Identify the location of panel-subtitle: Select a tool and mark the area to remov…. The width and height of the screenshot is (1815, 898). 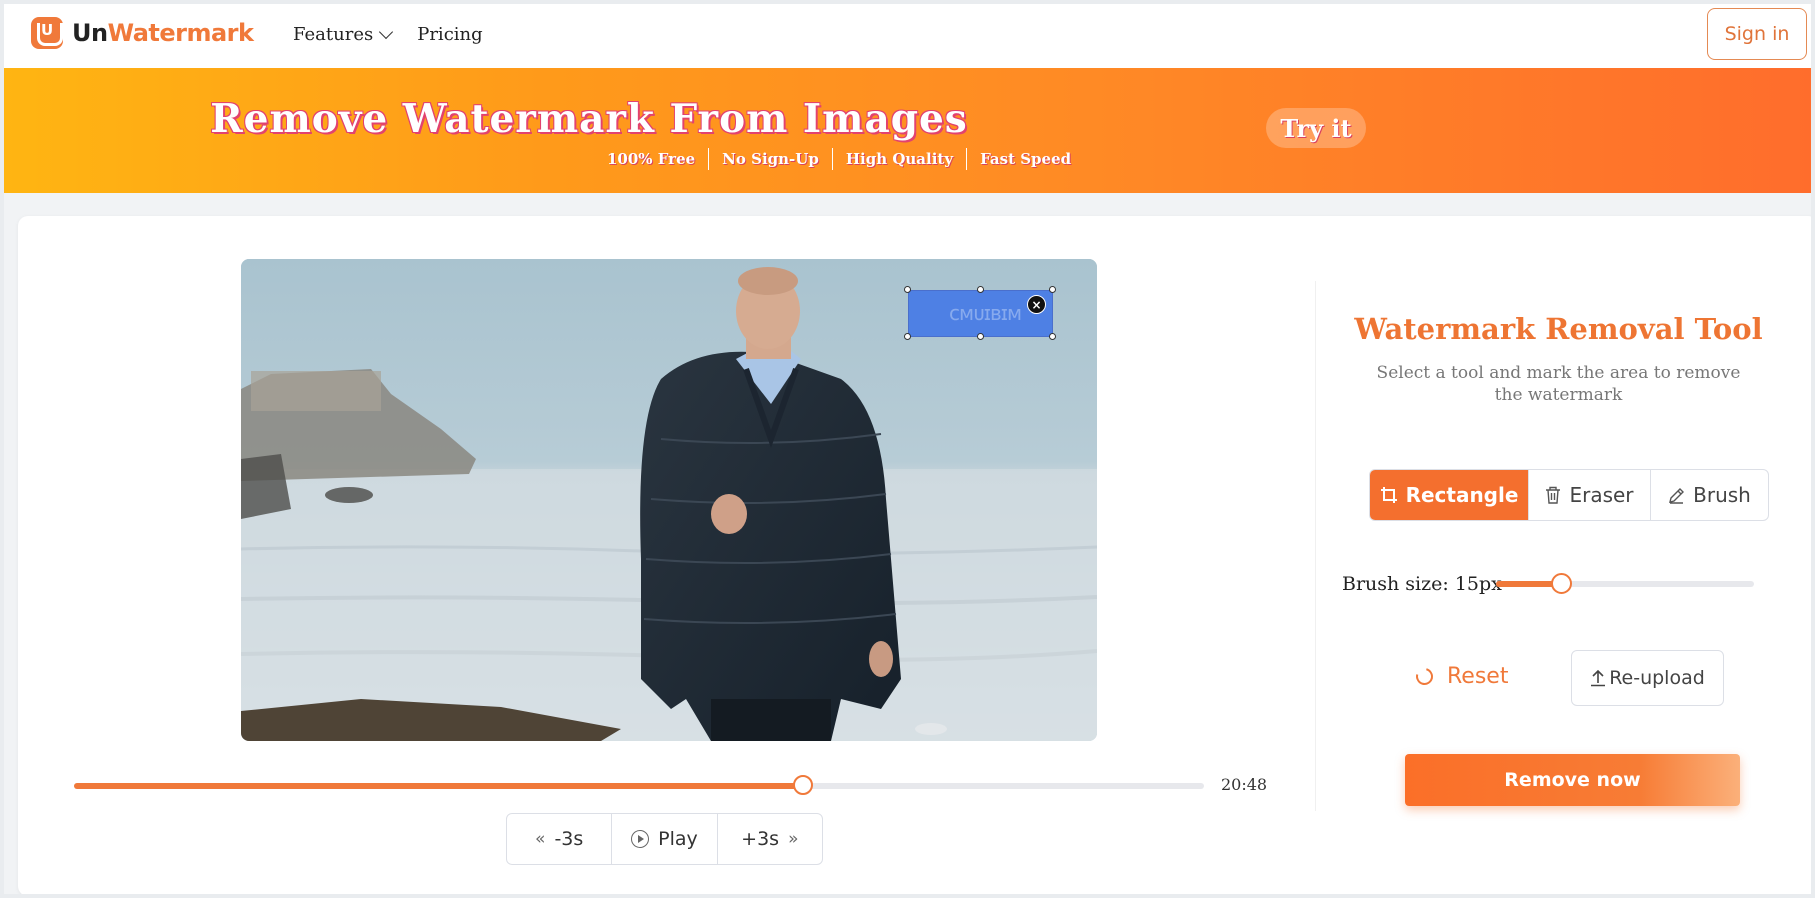
(1558, 384).